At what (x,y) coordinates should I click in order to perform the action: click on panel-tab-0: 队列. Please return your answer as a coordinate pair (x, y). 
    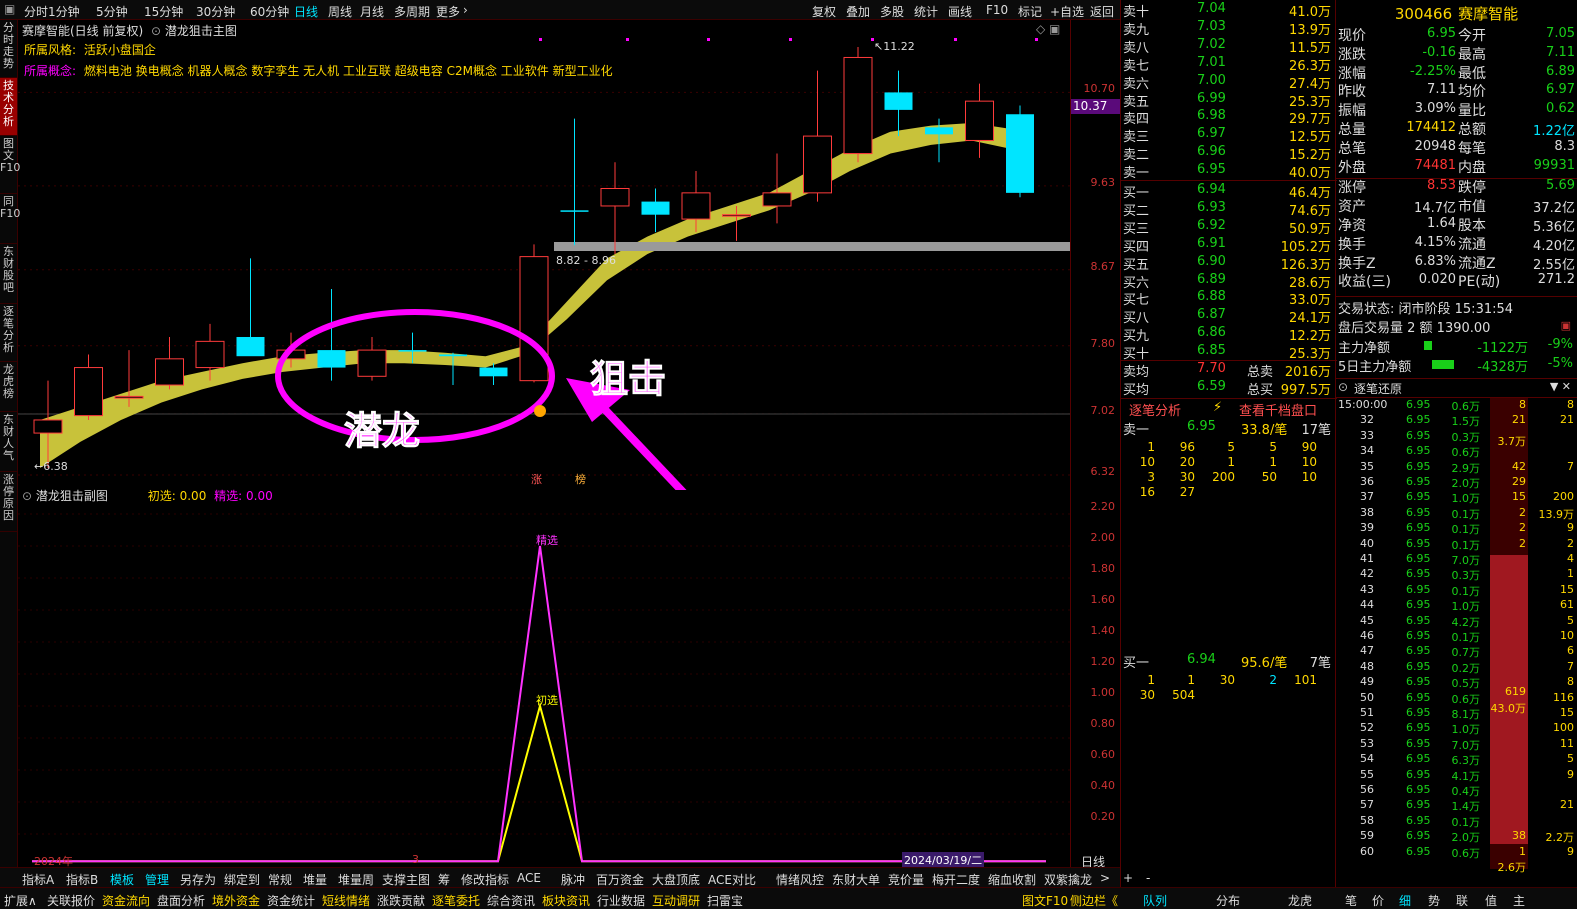
    Looking at the image, I should click on (1155, 900).